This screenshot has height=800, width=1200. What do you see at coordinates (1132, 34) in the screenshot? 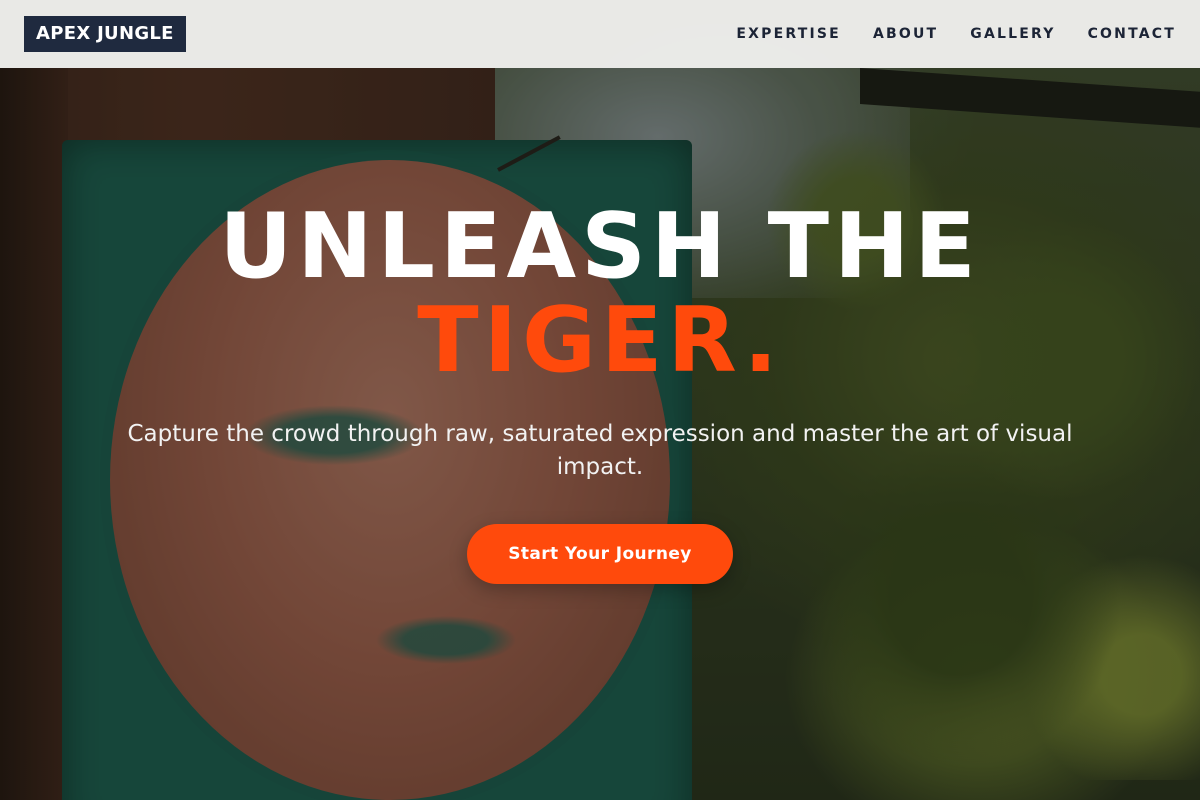
I see `nav-link-contact: CONTACT` at bounding box center [1132, 34].